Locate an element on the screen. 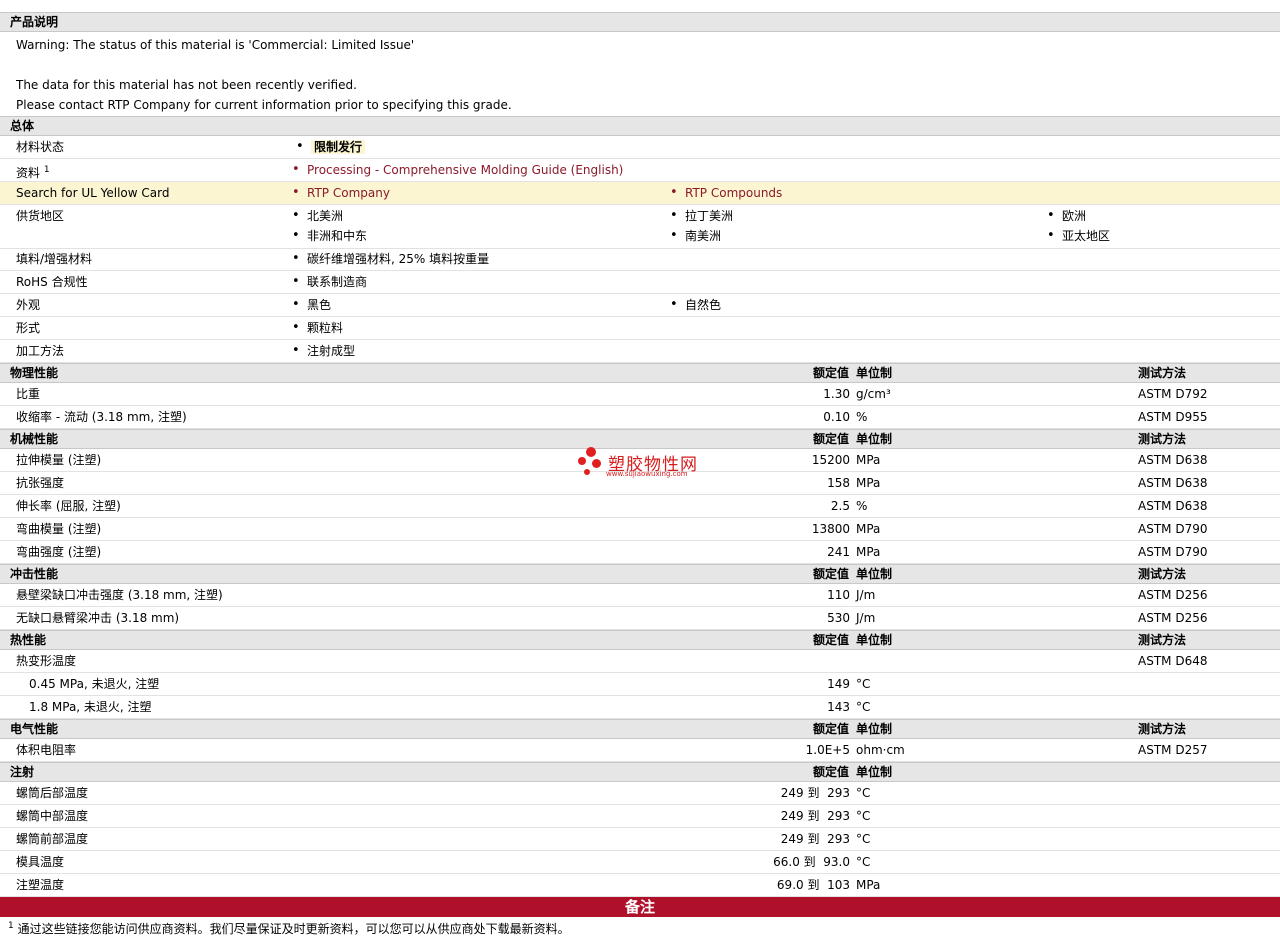  row-label: 悬壁梁缺口冲击强度 (3.18 mm, 注塑) is located at coordinates (119, 595).